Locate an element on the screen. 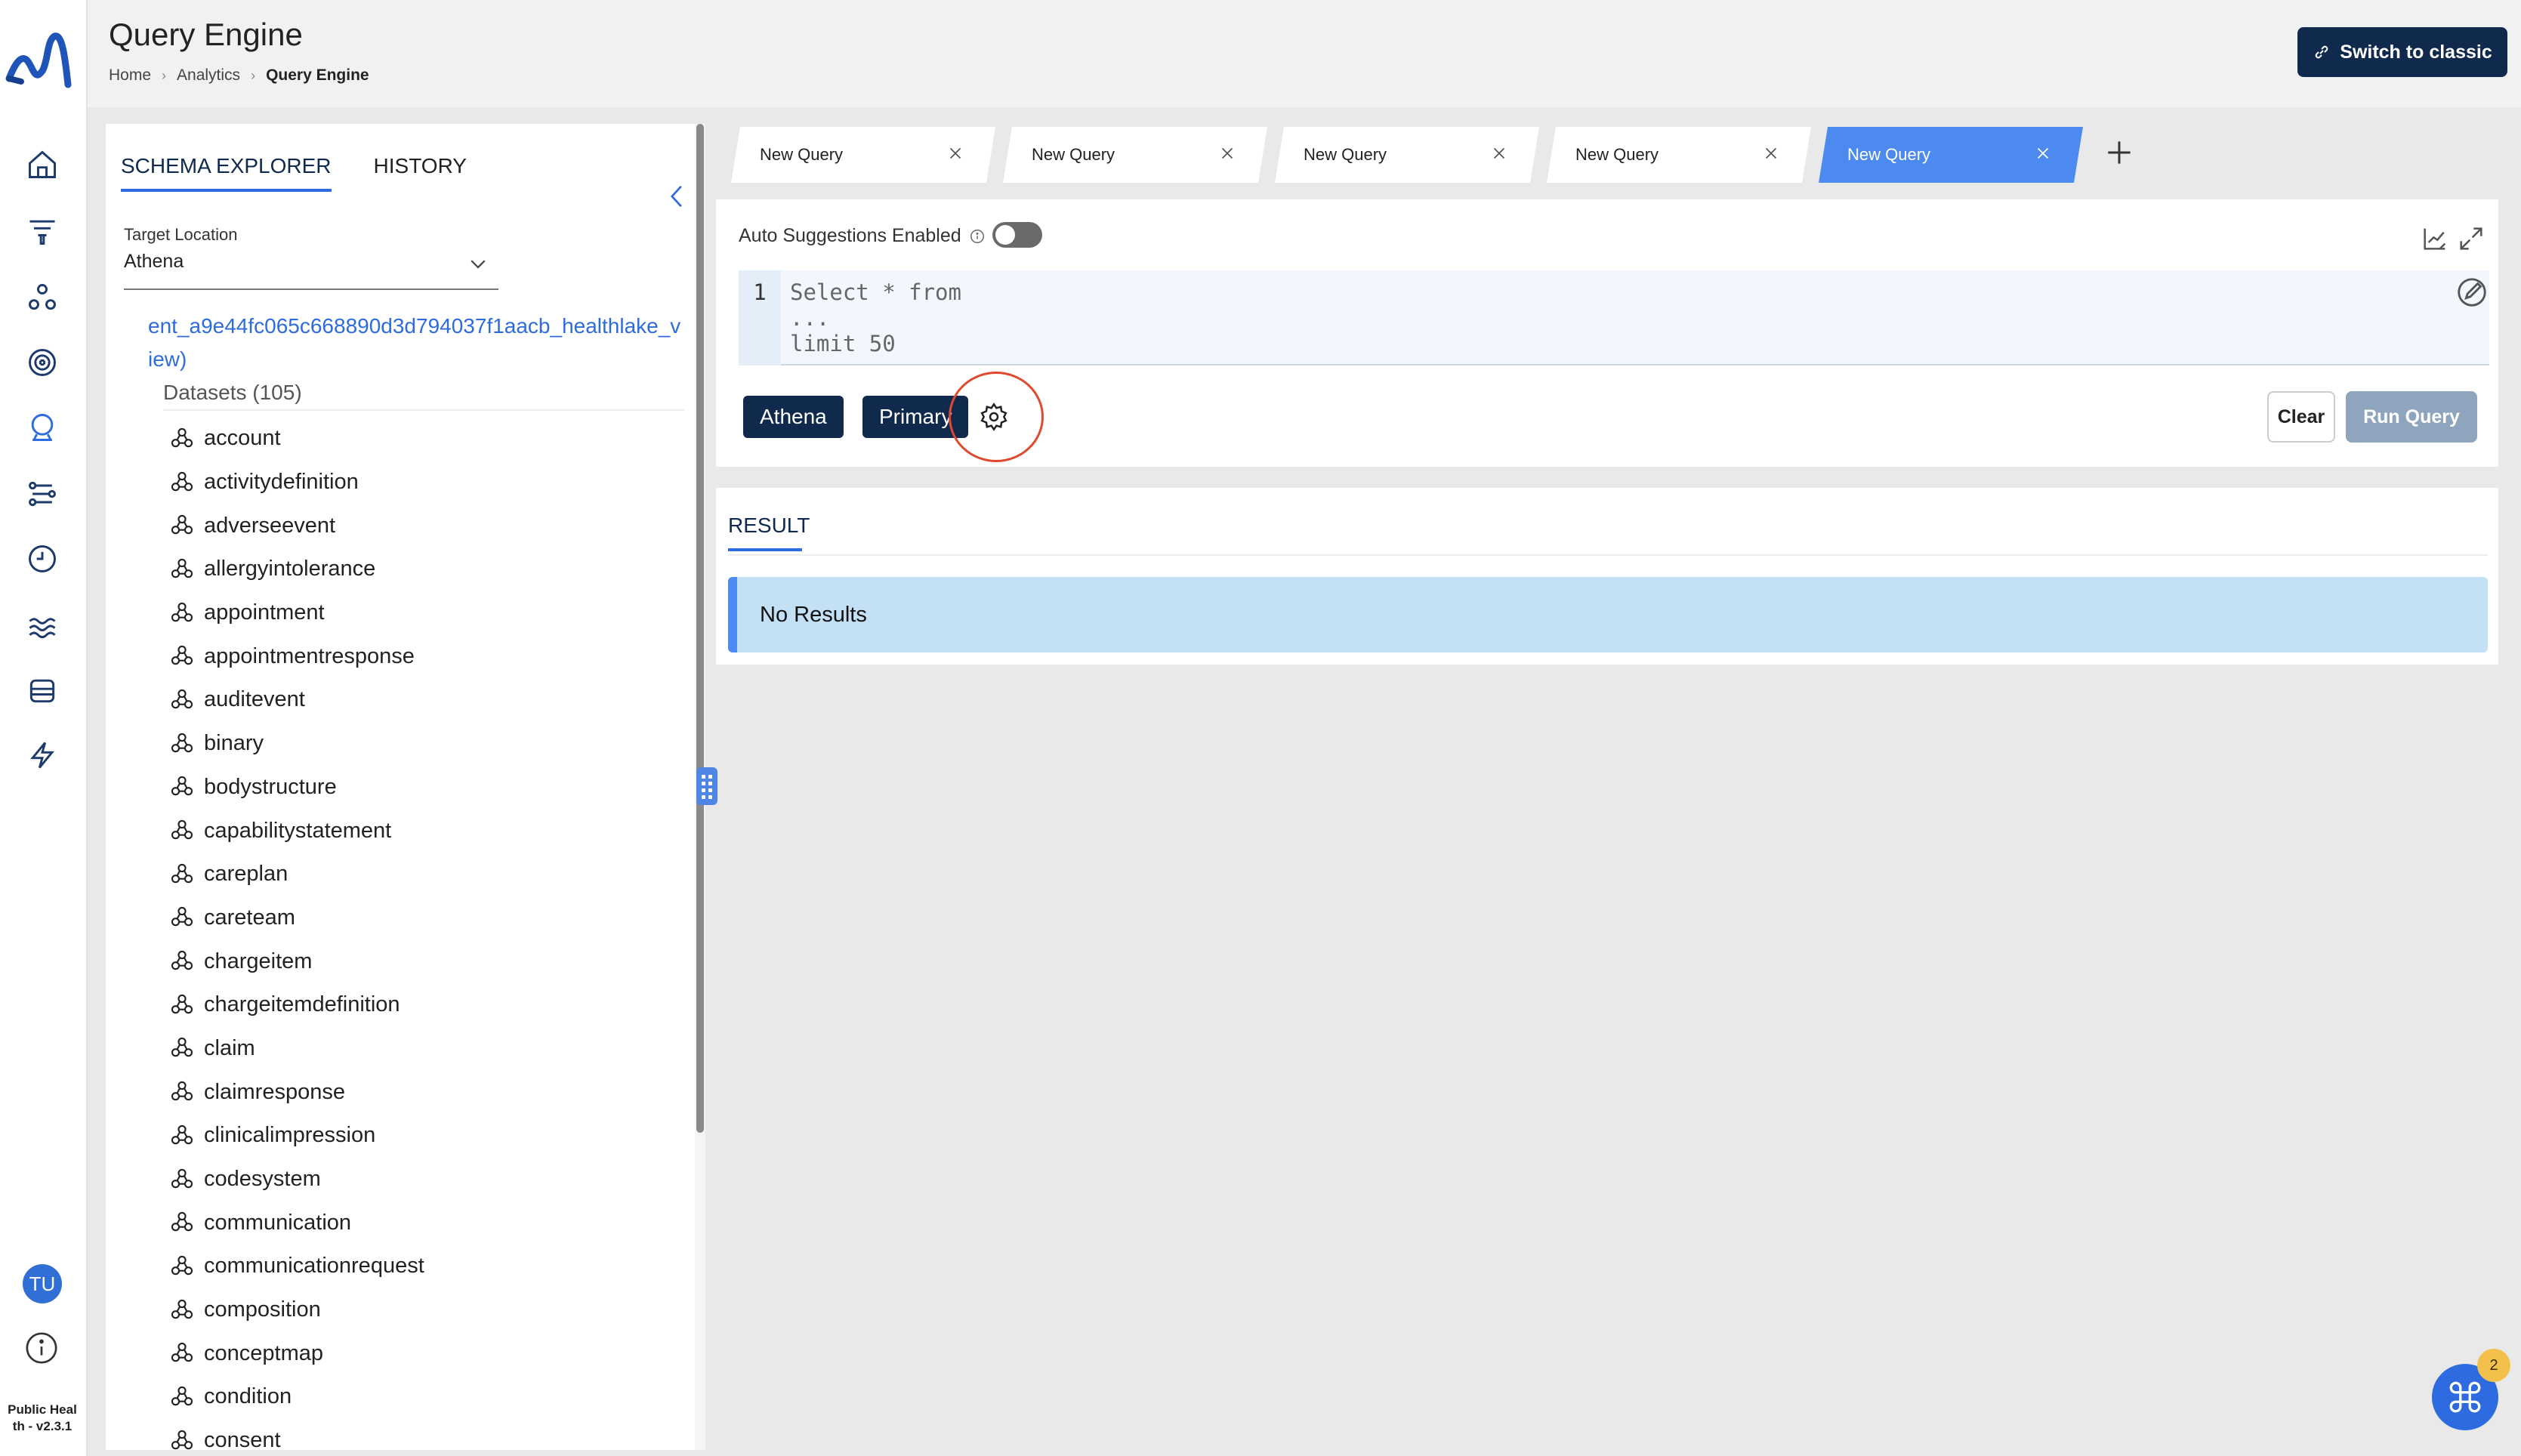 This screenshot has width=2521, height=1456. chevron-left-icon is located at coordinates (677, 196).